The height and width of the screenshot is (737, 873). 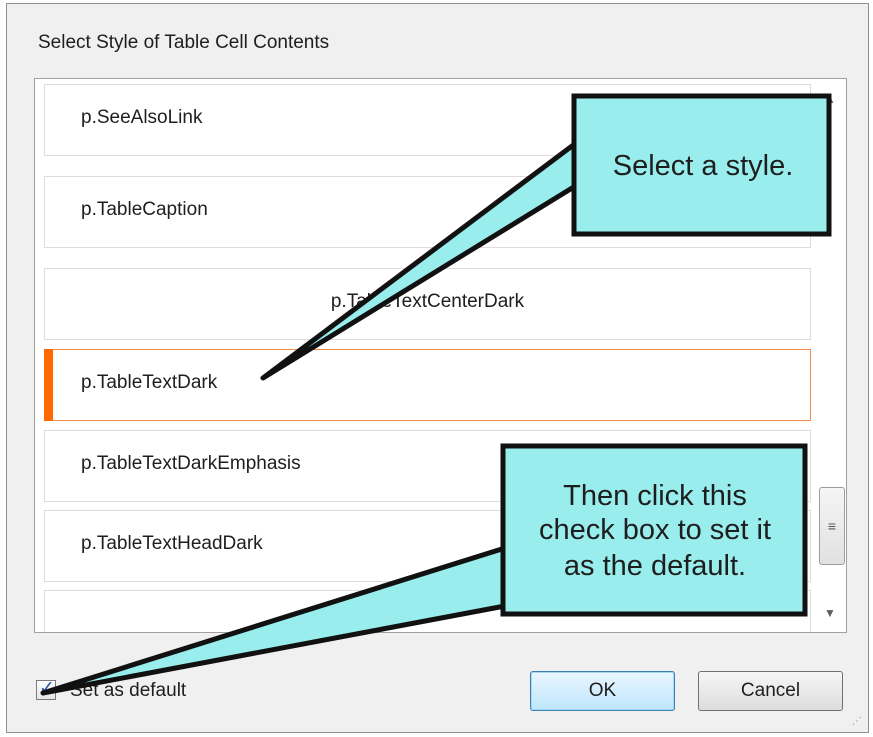 What do you see at coordinates (703, 166) in the screenshot?
I see `select-style-callout-text: Select a style.` at bounding box center [703, 166].